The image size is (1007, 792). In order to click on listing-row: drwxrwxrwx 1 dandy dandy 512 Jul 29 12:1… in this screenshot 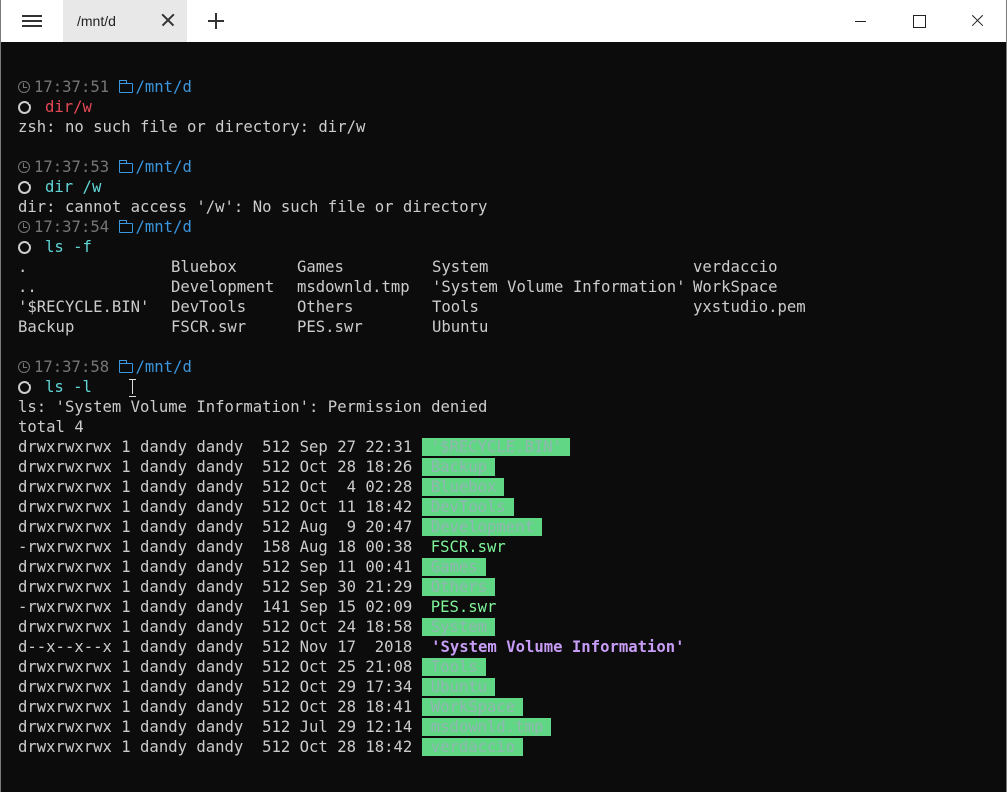, I will do `click(512, 727)`.